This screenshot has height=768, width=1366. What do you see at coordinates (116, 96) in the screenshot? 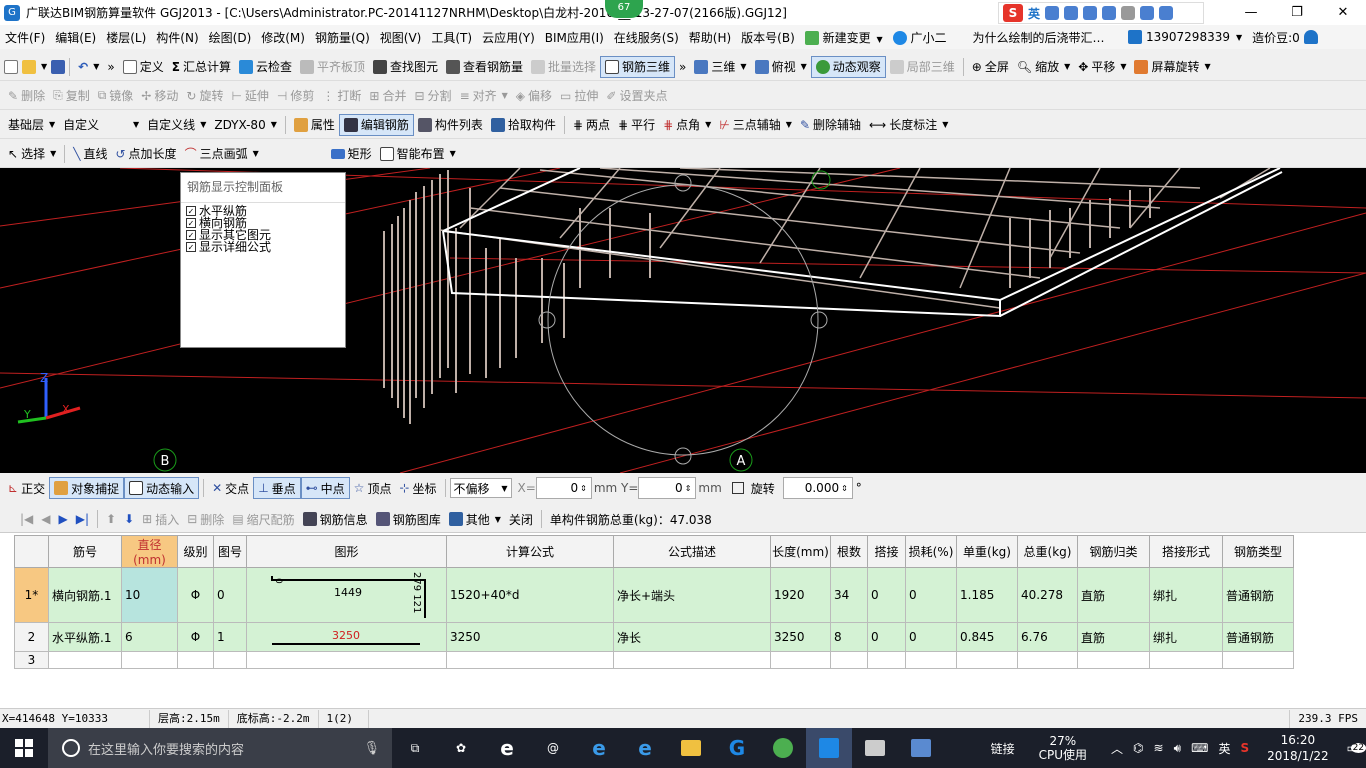
I see `mirror-button: ⧉ 镜像` at bounding box center [116, 96].